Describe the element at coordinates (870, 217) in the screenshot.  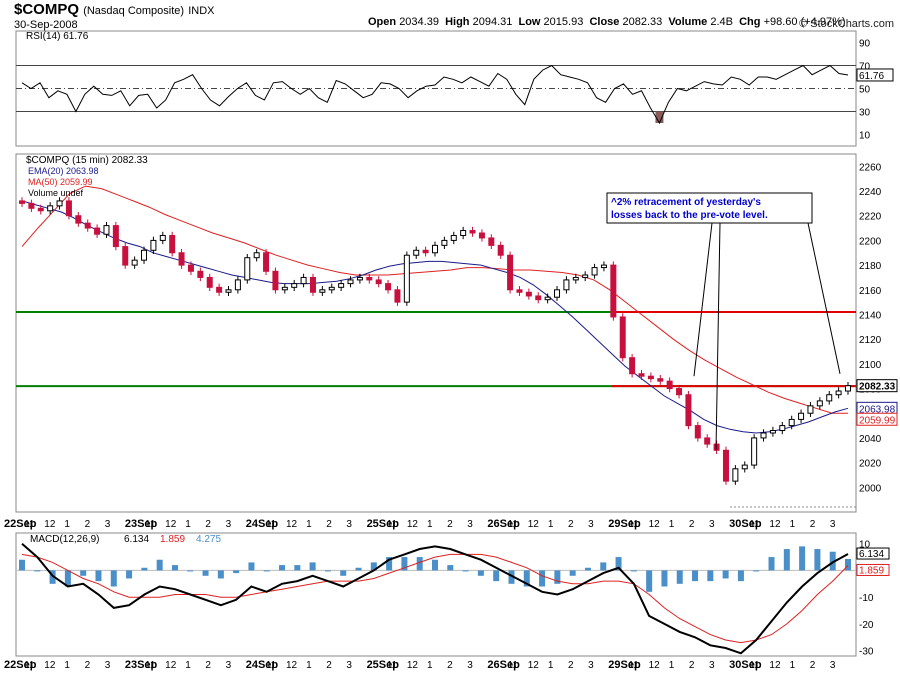
I see `price-tick-label: 2220` at that location.